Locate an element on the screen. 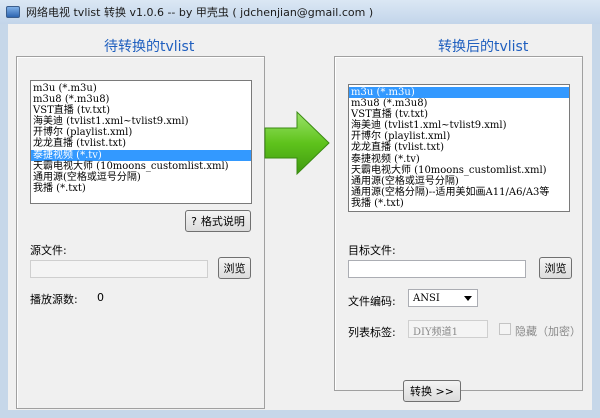 The height and width of the screenshot is (418, 600). list-item: 通用源(空格分隔)--适用美如画A11/A6/A3等 is located at coordinates (459, 192).